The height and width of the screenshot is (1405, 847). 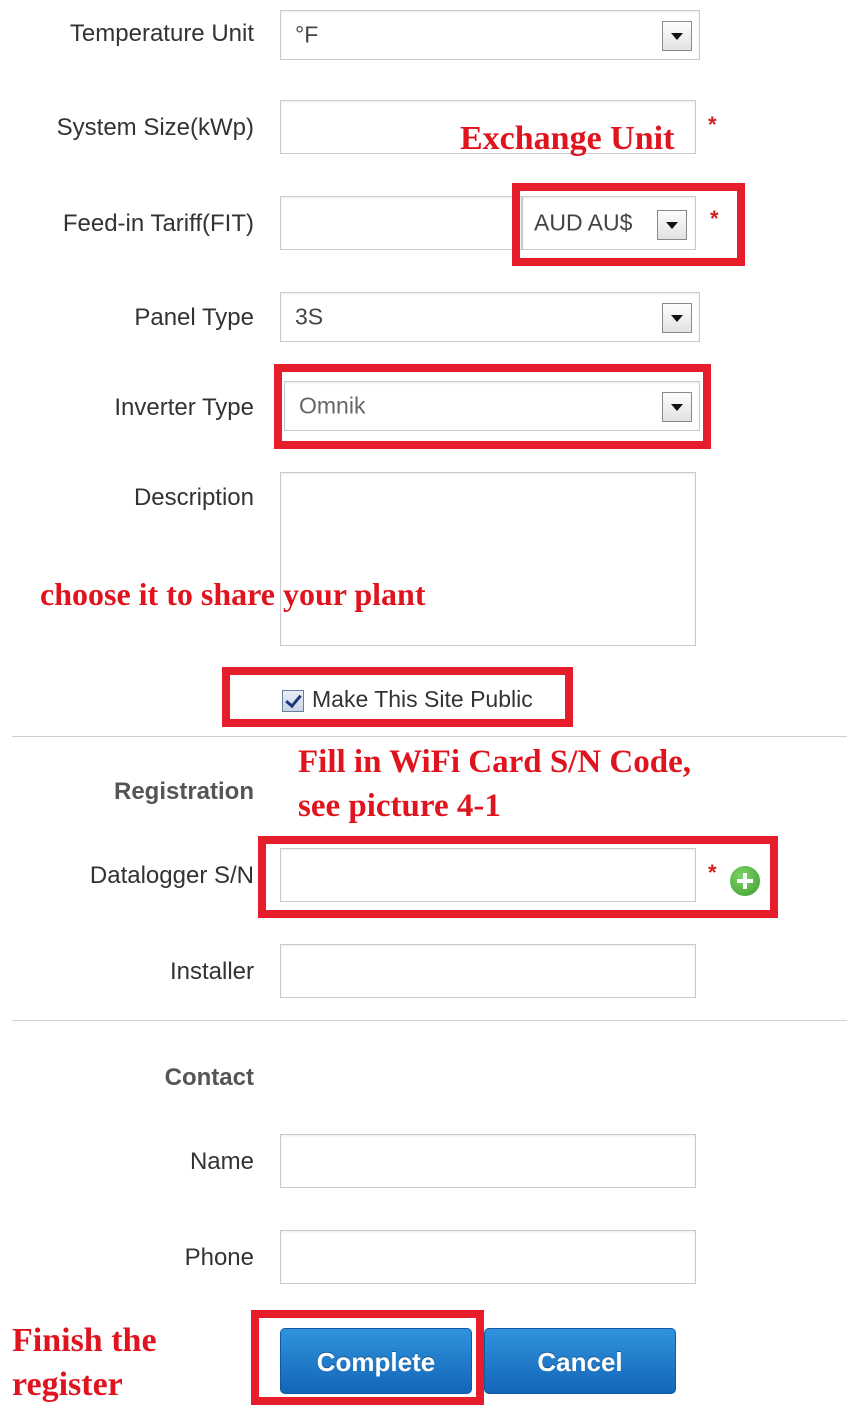 I want to click on share-plant-annotation: choose it to share your plant, so click(x=233, y=594).